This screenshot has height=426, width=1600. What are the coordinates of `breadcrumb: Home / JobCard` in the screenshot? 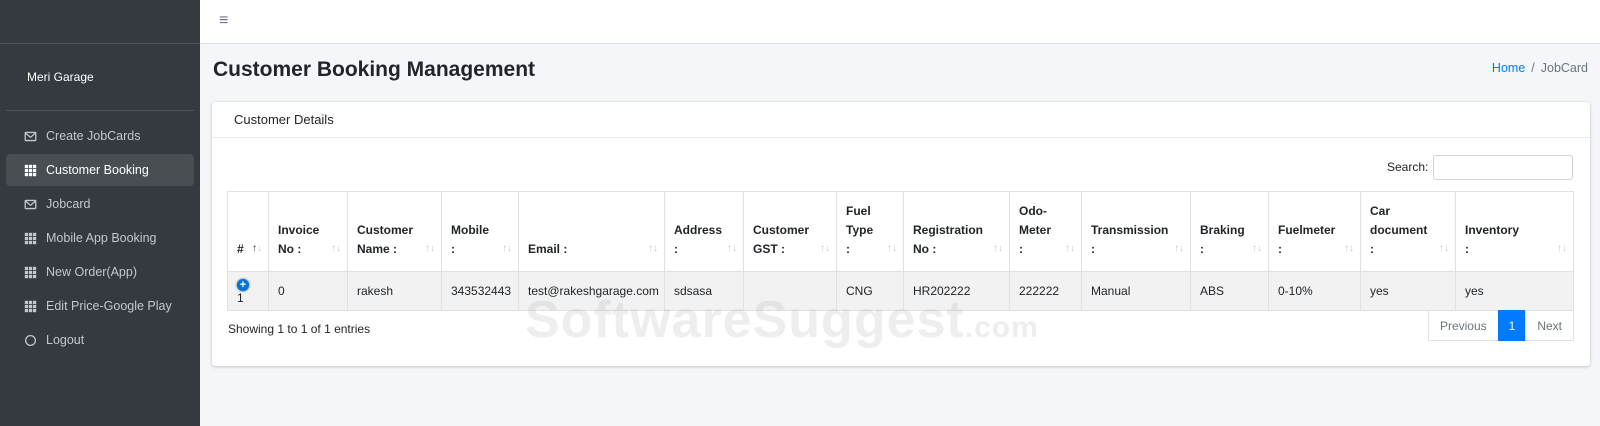 It's located at (1540, 68).